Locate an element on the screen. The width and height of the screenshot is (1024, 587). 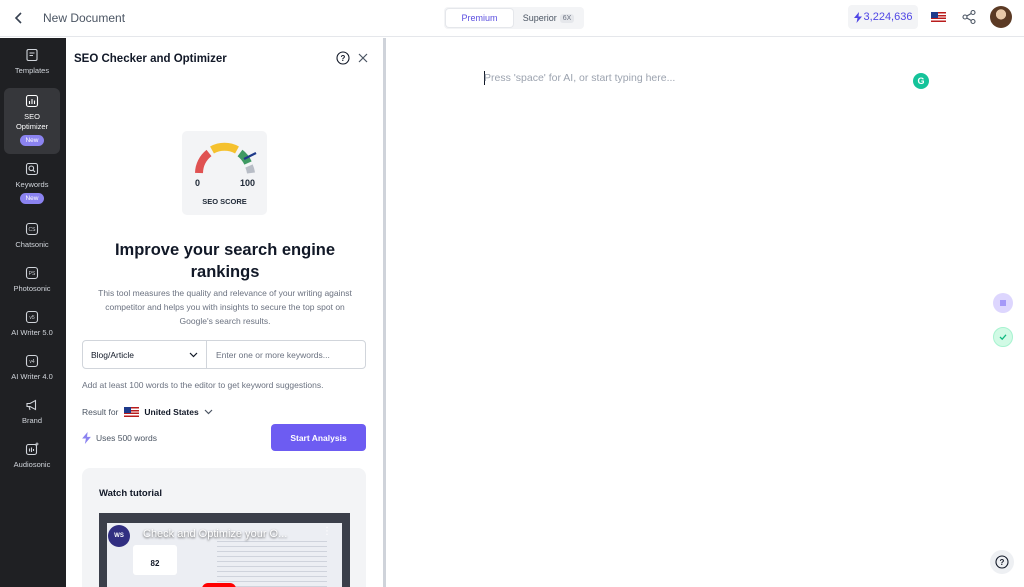
channel-logo: WS is located at coordinates (119, 536).